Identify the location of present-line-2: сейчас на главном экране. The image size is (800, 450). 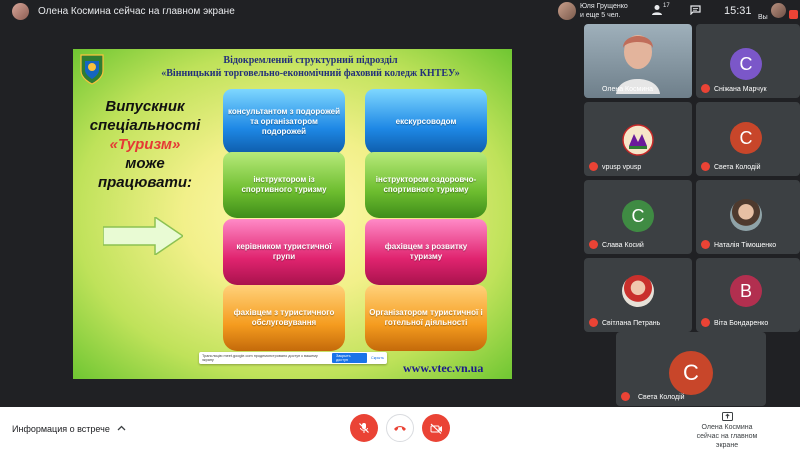
(727, 441).